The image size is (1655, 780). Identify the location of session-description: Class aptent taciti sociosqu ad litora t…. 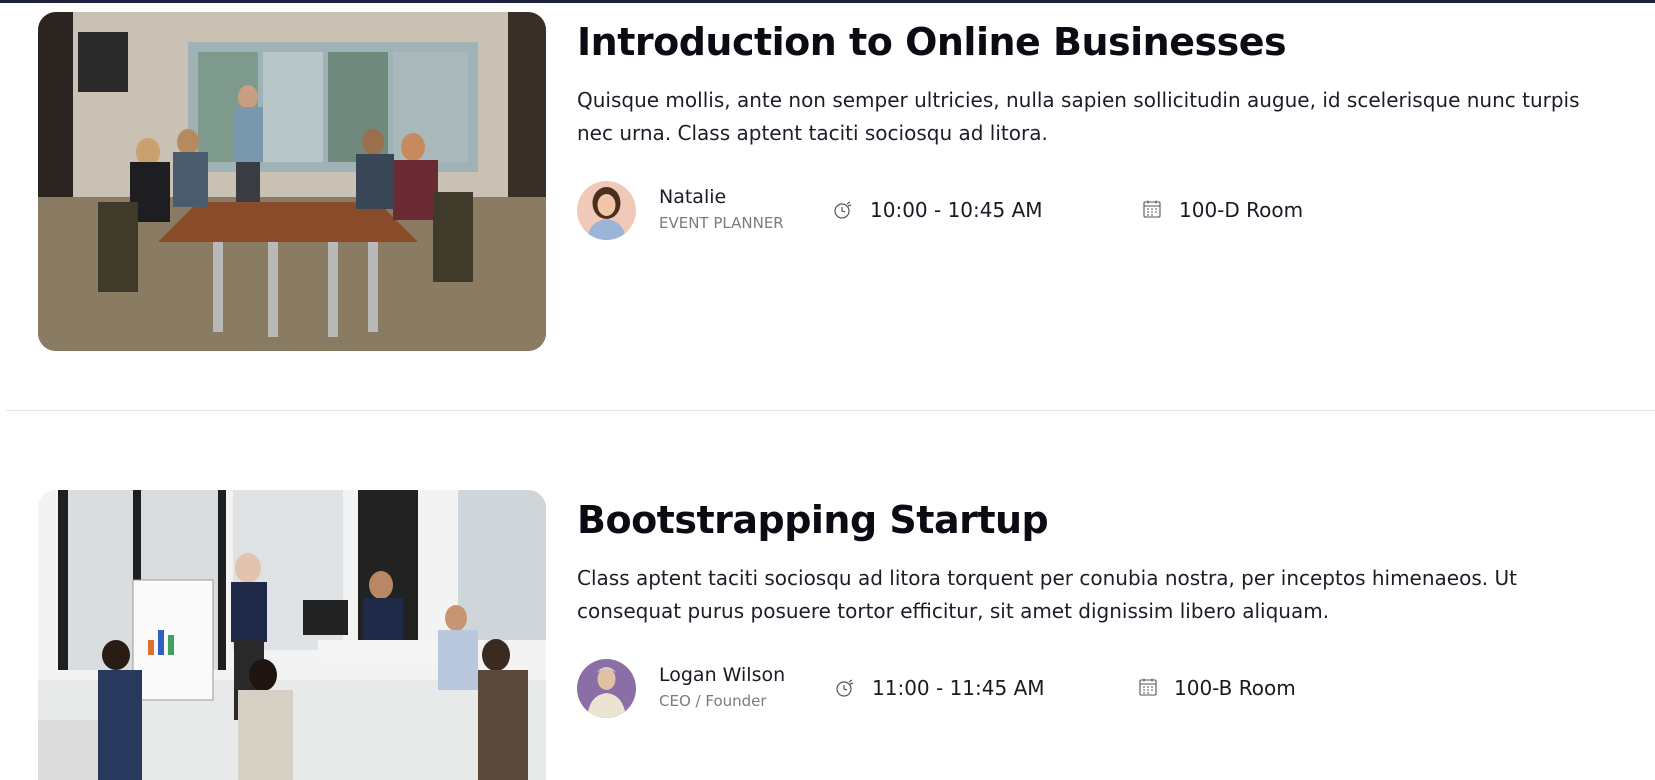
(1047, 594).